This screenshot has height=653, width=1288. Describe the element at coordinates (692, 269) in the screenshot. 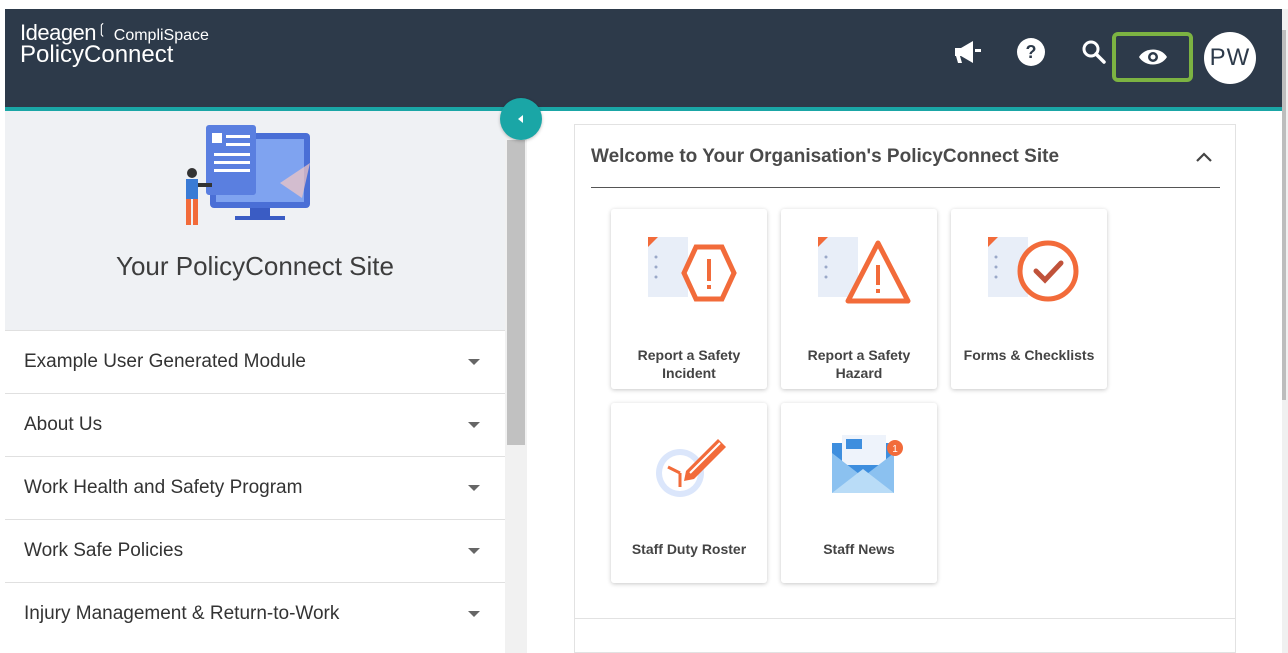

I see `hexagon-alert-icon` at that location.